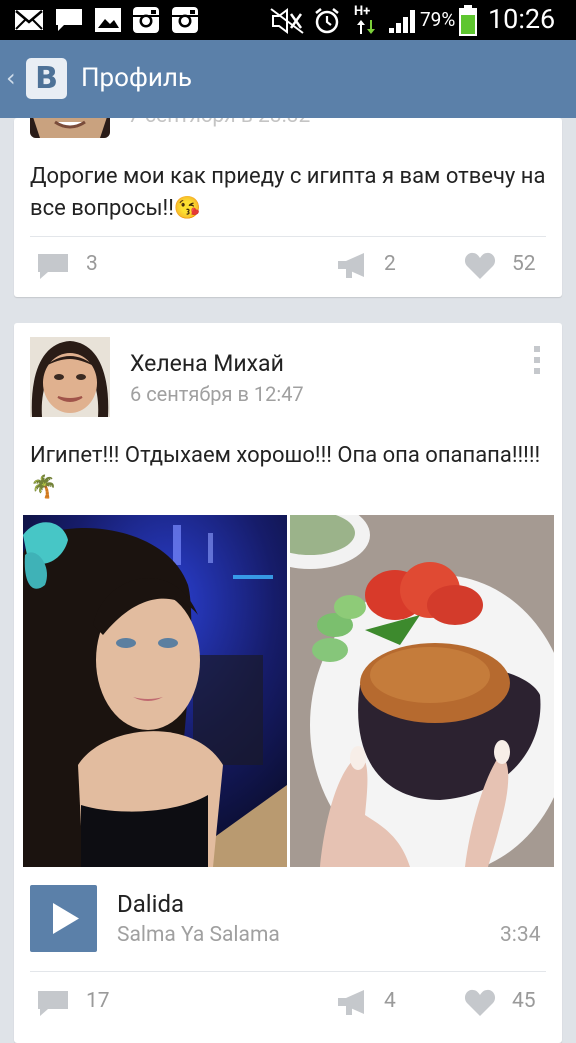 The height and width of the screenshot is (1043, 576). Describe the element at coordinates (81, 1003) in the screenshot. I see `comments-button: 17` at that location.